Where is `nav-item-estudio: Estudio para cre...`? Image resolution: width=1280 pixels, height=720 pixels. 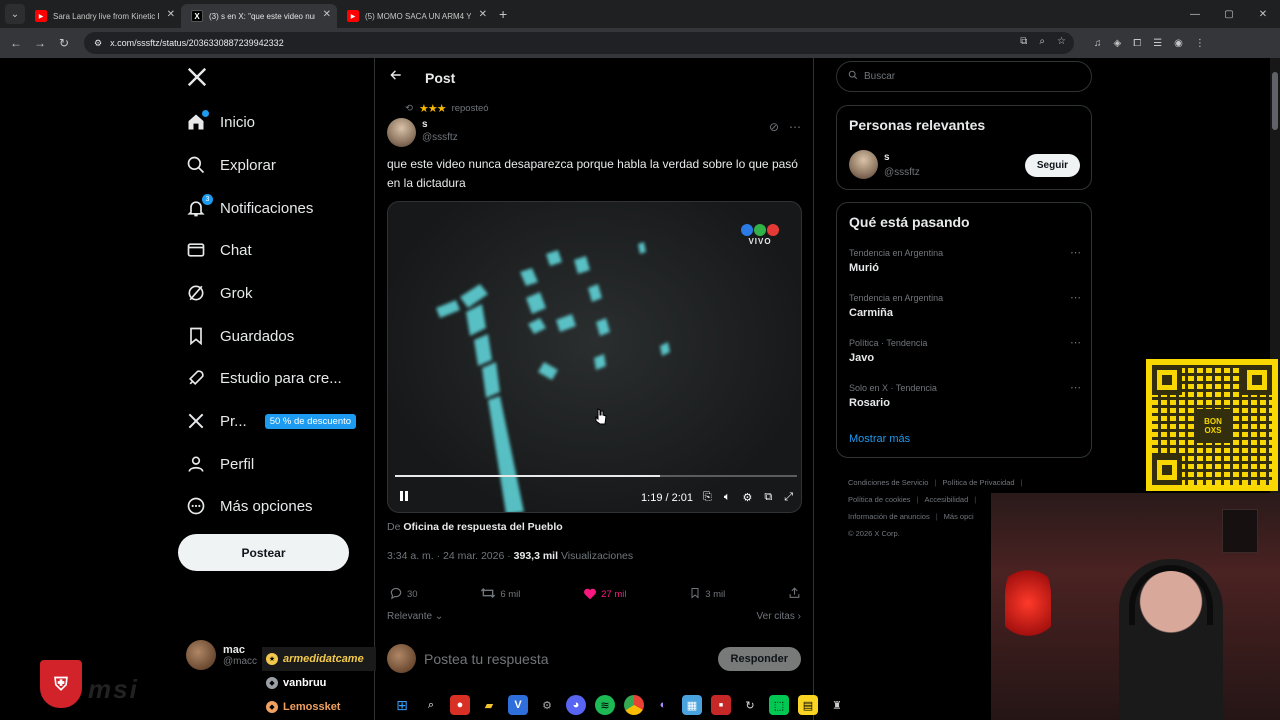
nav-item-estudio: Estudio para cre... is located at coordinates (264, 378).